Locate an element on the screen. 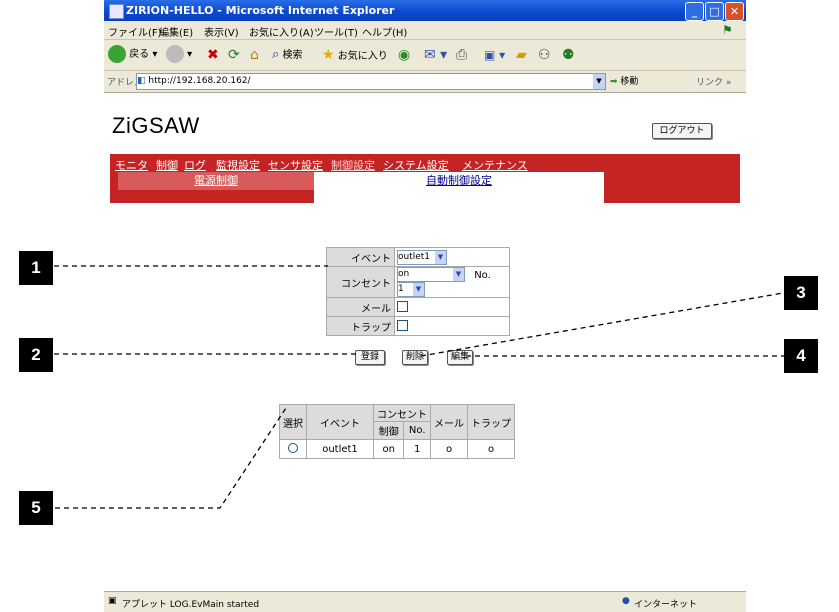  callout-4: 4 is located at coordinates (801, 356).